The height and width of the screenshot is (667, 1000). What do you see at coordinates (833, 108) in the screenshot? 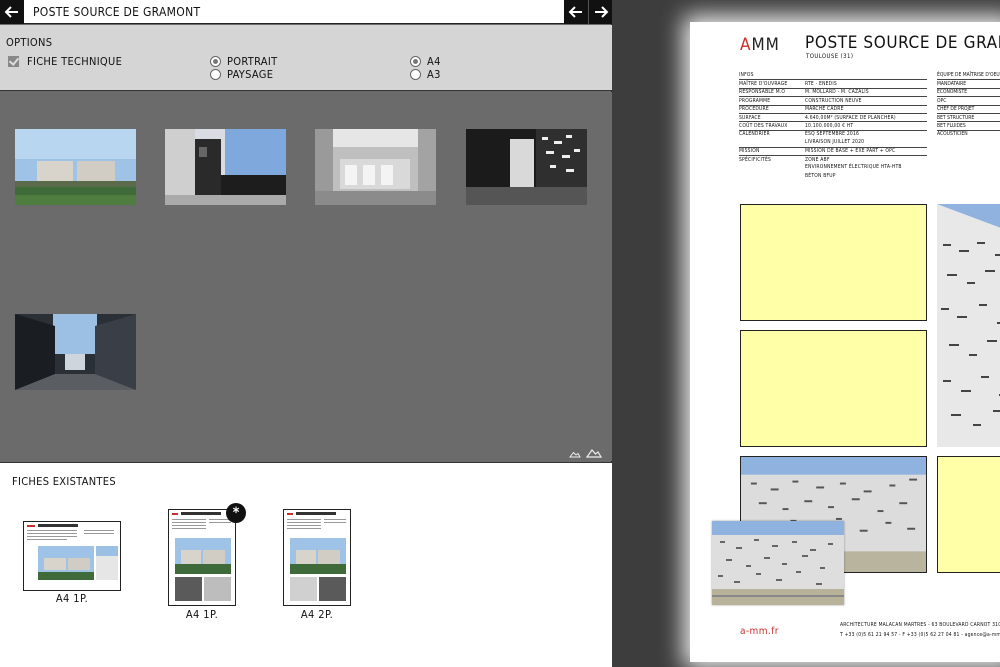
I see `info-row: PROCÉDURE MARCHÉ CADRE` at bounding box center [833, 108].